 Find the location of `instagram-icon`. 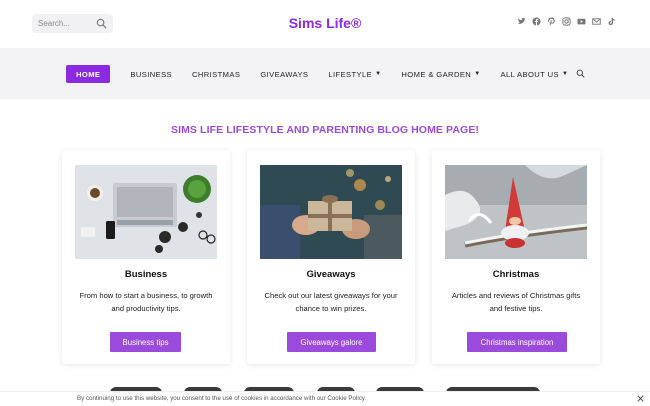

instagram-icon is located at coordinates (566, 21).